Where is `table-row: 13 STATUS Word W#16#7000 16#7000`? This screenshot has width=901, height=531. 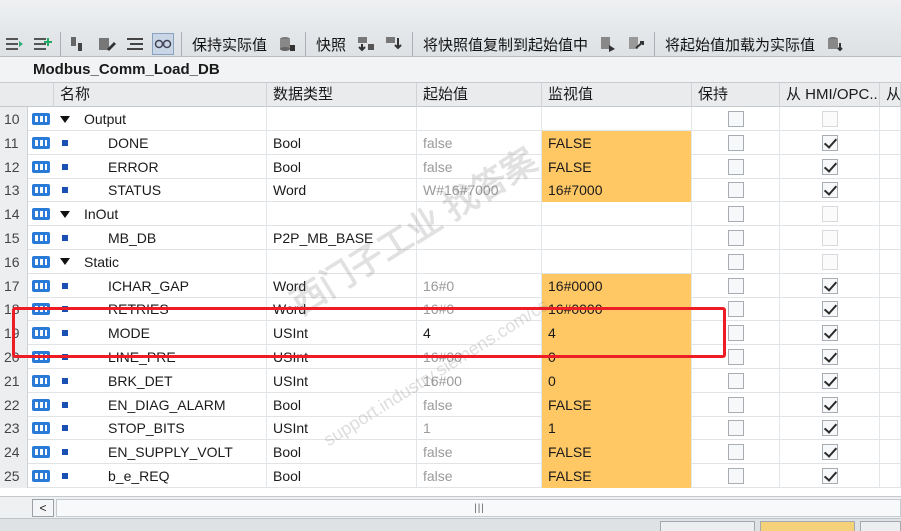 table-row: 13 STATUS Word W#16#7000 16#7000 is located at coordinates (450, 190).